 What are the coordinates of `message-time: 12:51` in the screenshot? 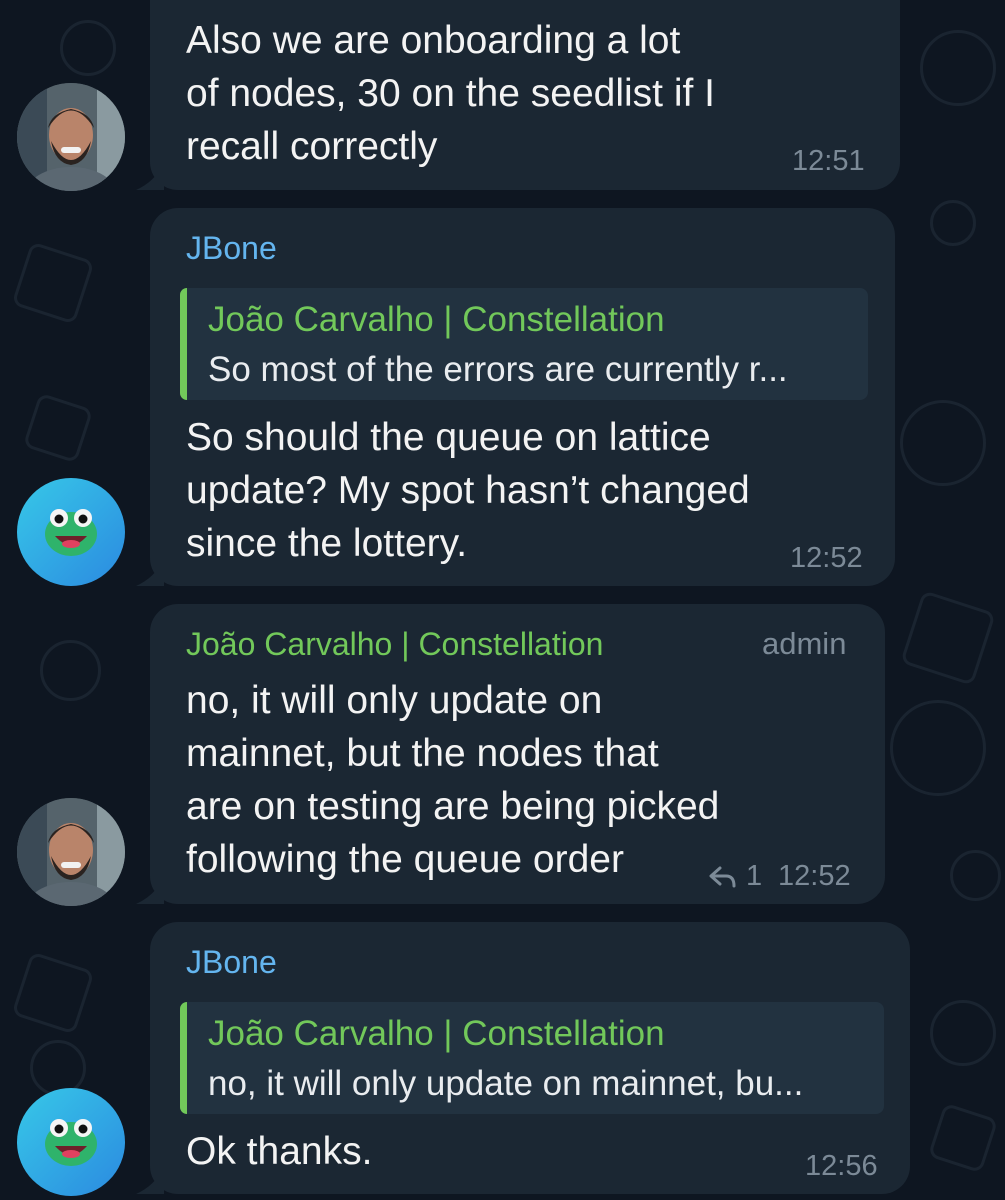 It's located at (828, 161).